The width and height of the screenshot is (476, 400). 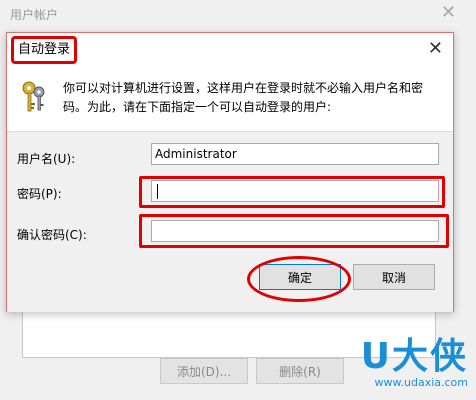 I want to click on dialog-title: 自动登录, so click(x=44, y=50).